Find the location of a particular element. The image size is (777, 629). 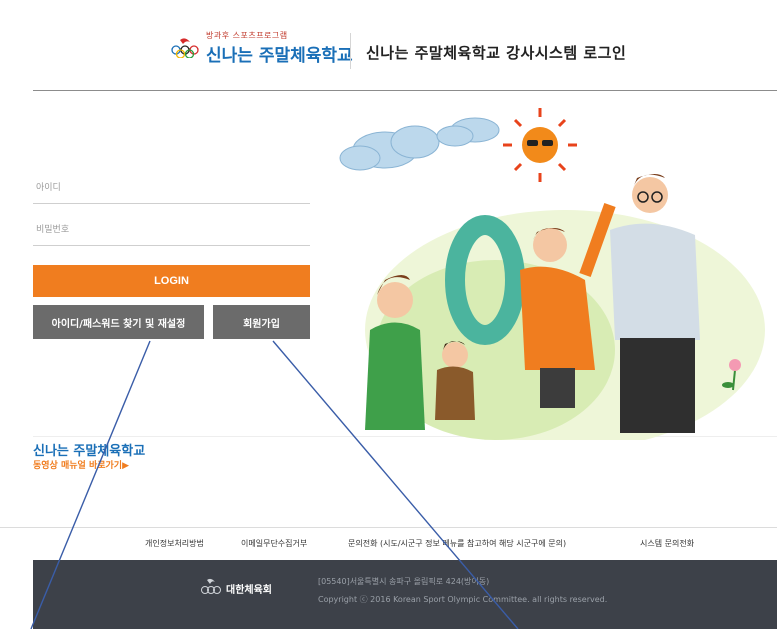

pw-field-wrapper is located at coordinates (174, 230).